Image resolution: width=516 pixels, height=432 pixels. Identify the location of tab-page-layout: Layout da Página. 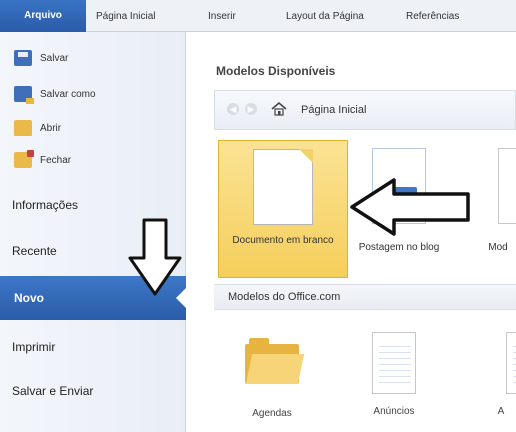
(325, 17).